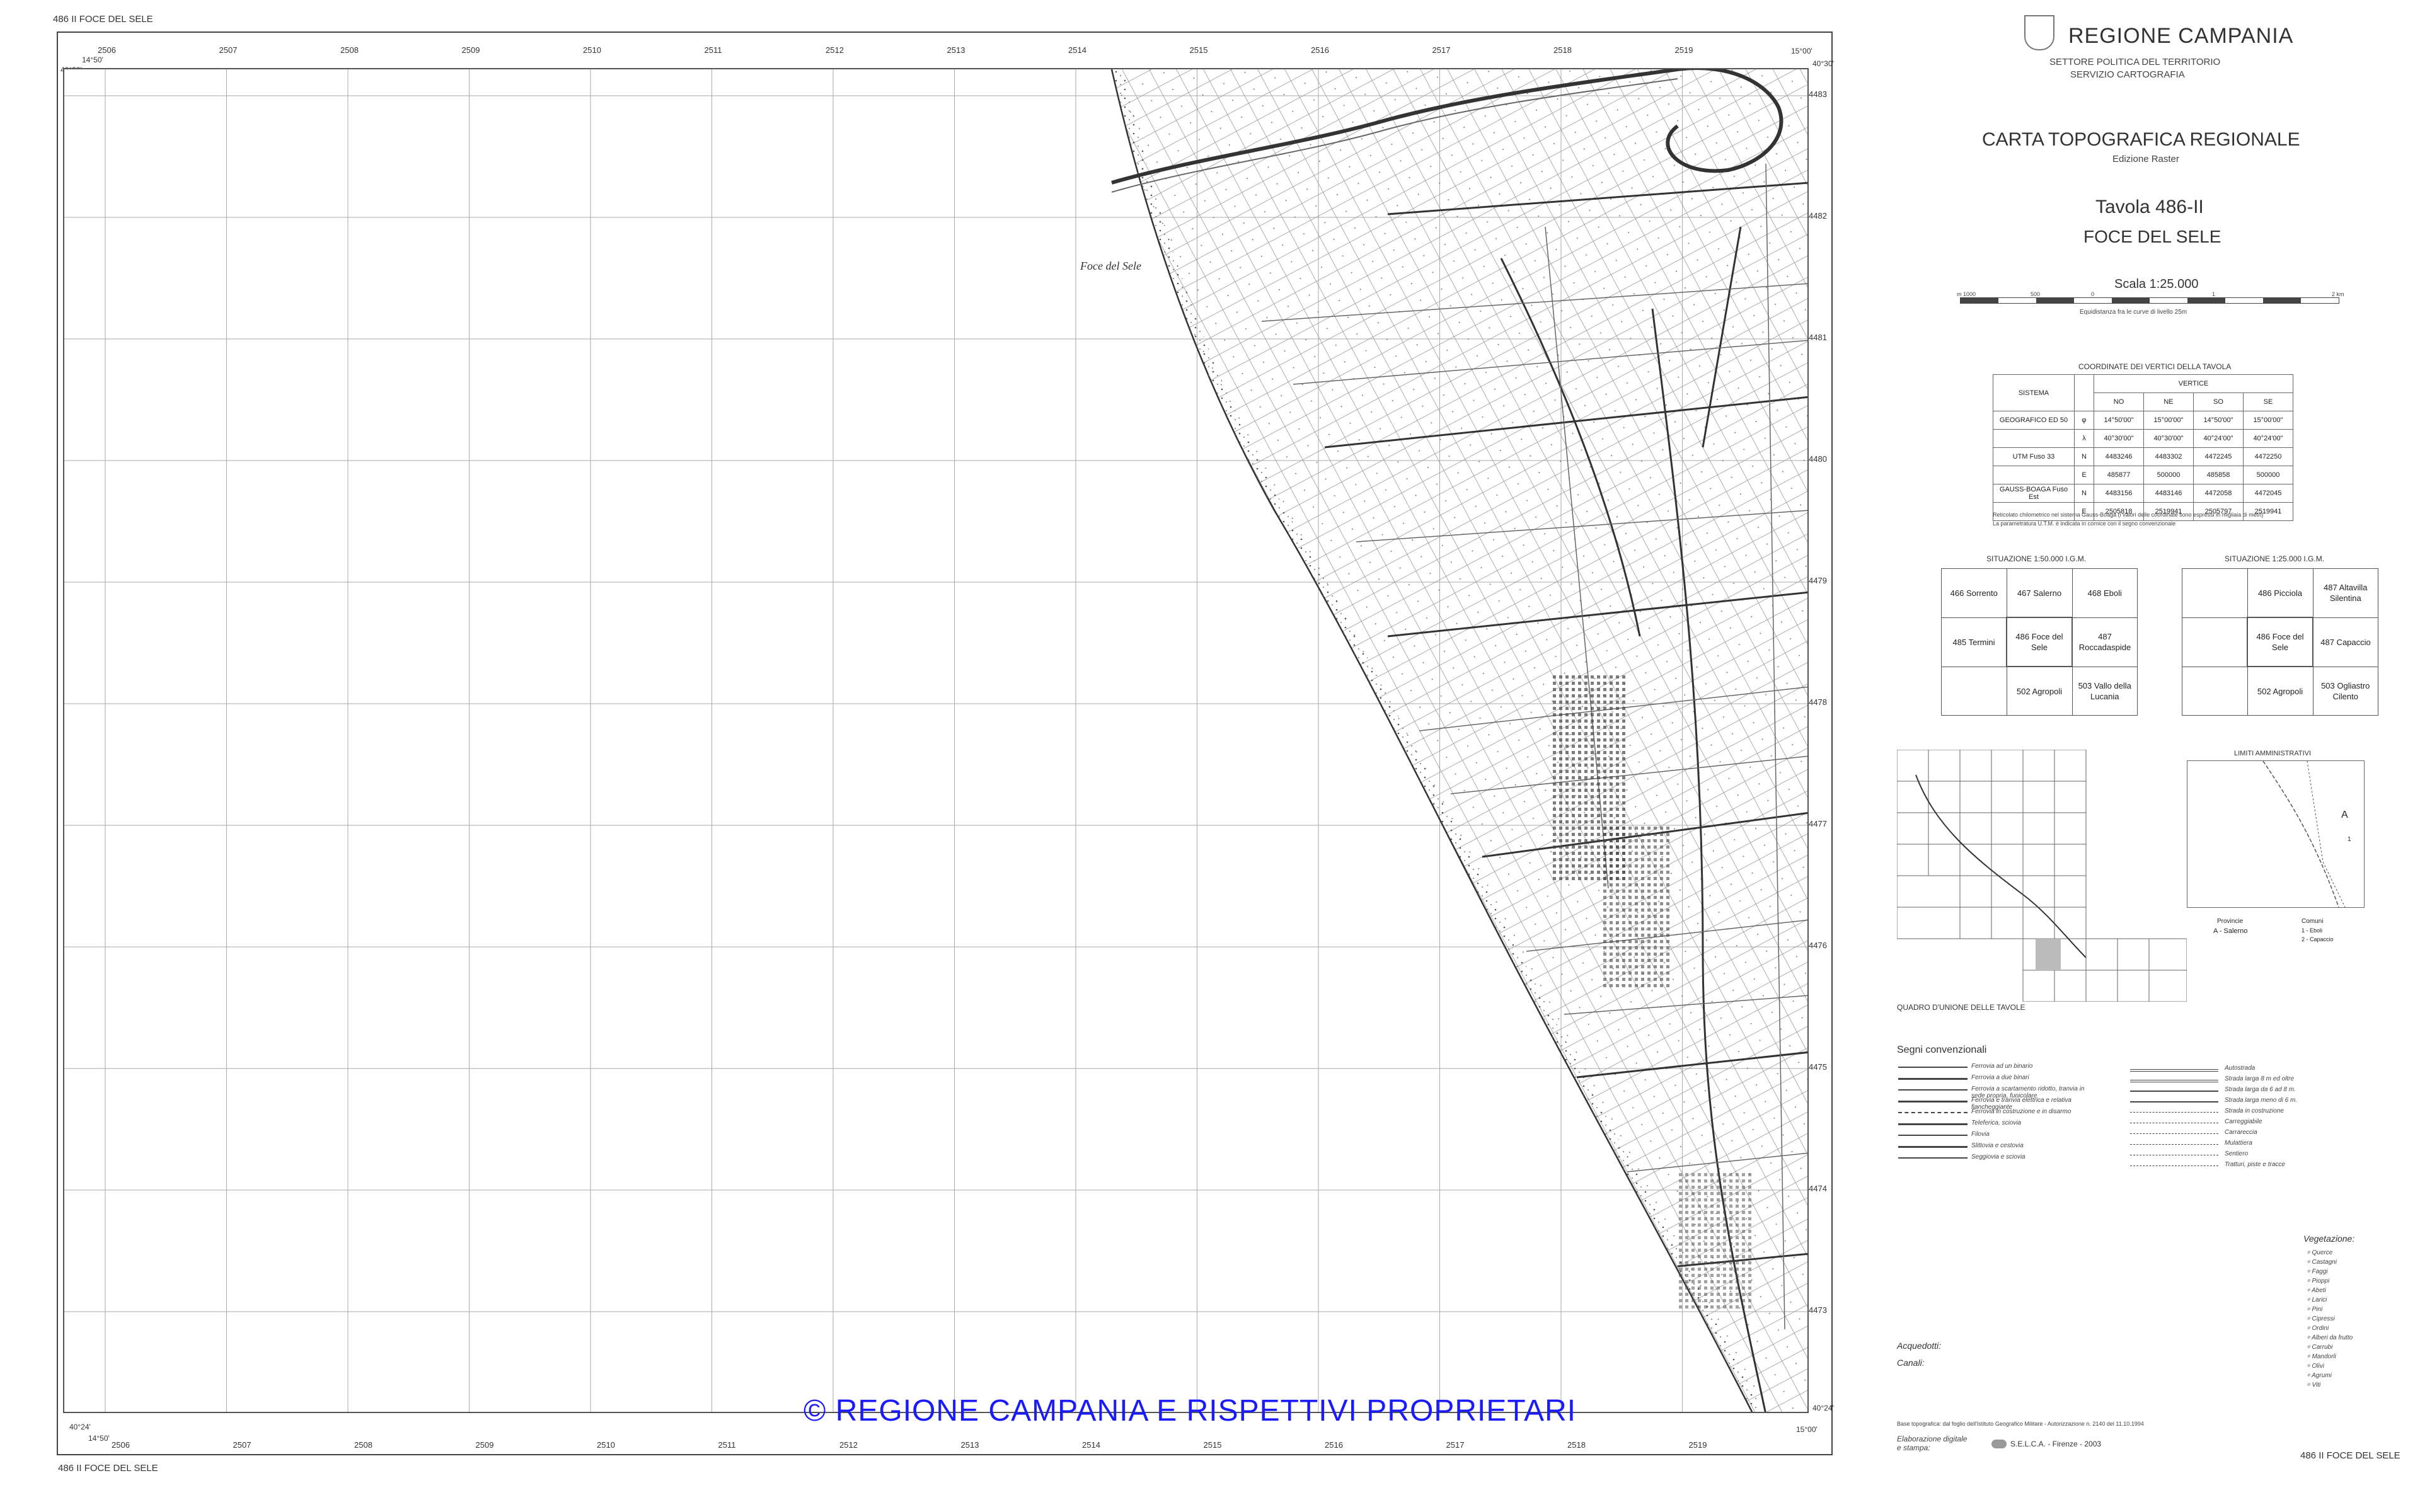 This screenshot has height=1512, width=2420. What do you see at coordinates (2317, 1300) in the screenshot?
I see `vegetazione-item: ⸰ Larici` at bounding box center [2317, 1300].